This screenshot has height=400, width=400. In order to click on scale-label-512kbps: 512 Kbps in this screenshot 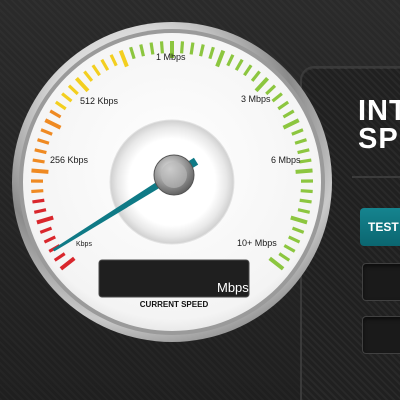, I will do `click(99, 101)`.